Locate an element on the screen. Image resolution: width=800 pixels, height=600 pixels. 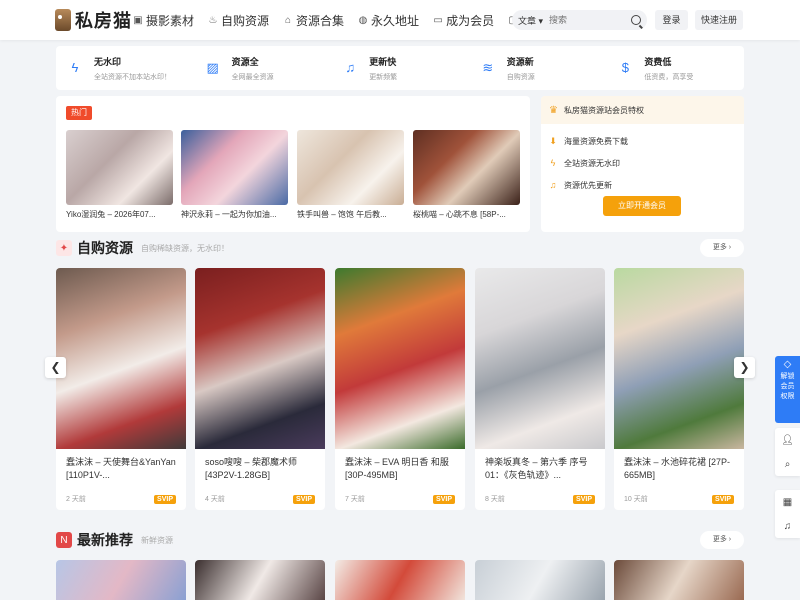
carousel-prev-button: ❮ is located at coordinates (55, 367).